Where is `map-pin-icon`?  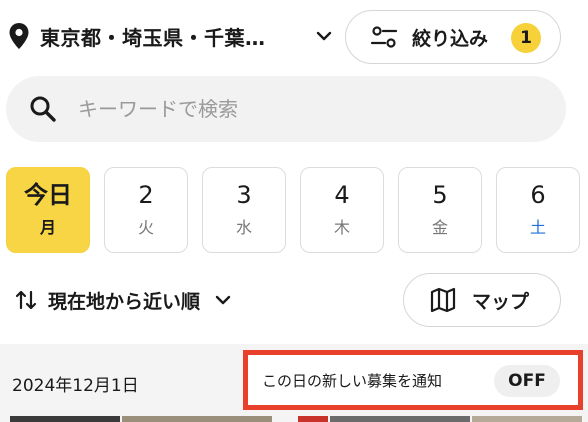 map-pin-icon is located at coordinates (19, 36).